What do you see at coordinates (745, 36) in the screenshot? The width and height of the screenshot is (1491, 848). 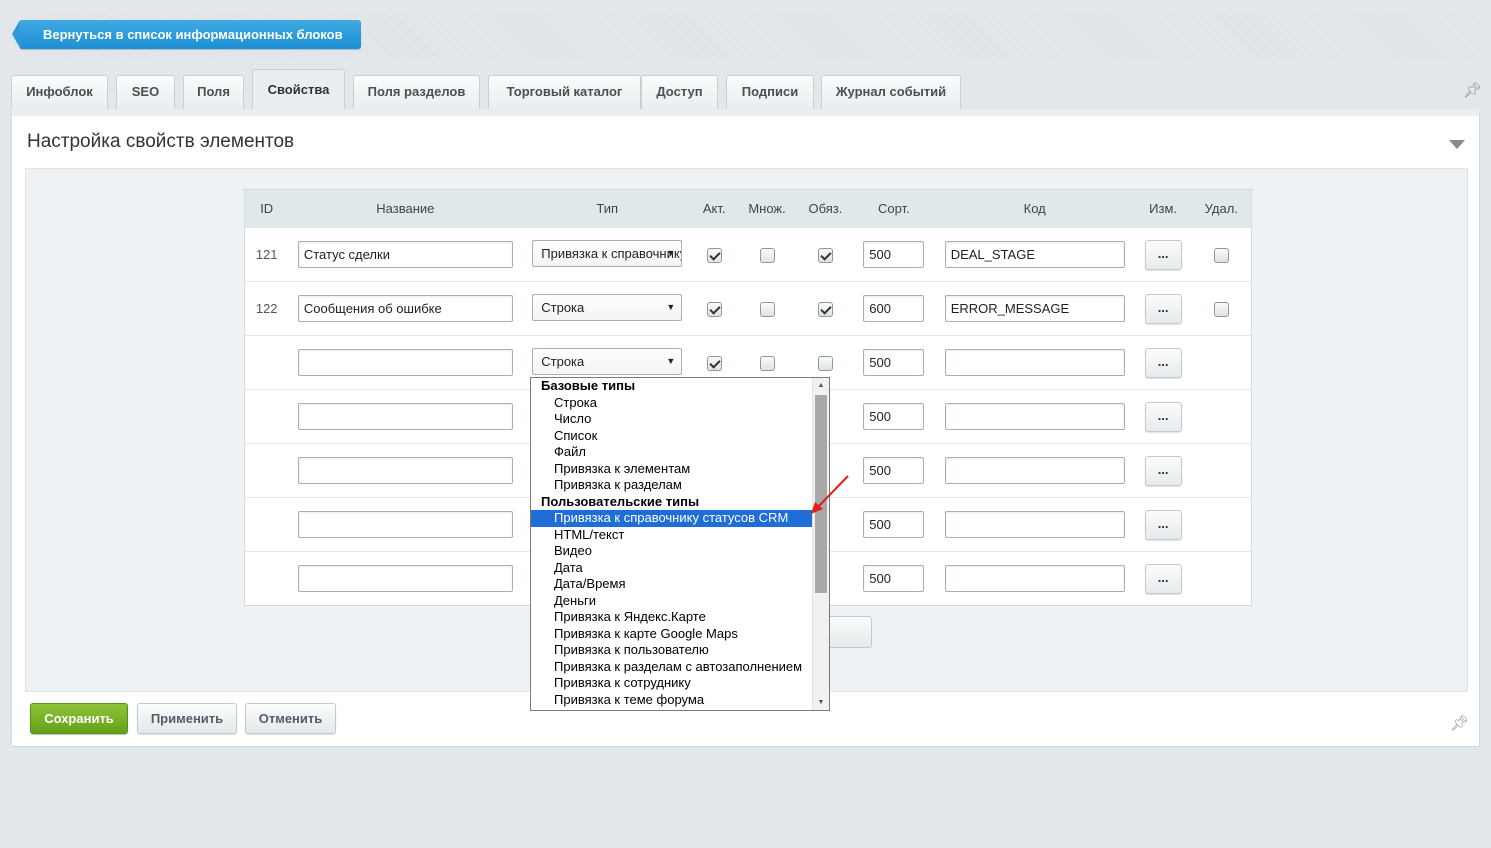 I see `top-bar: Вернуться в список информационных блоков` at bounding box center [745, 36].